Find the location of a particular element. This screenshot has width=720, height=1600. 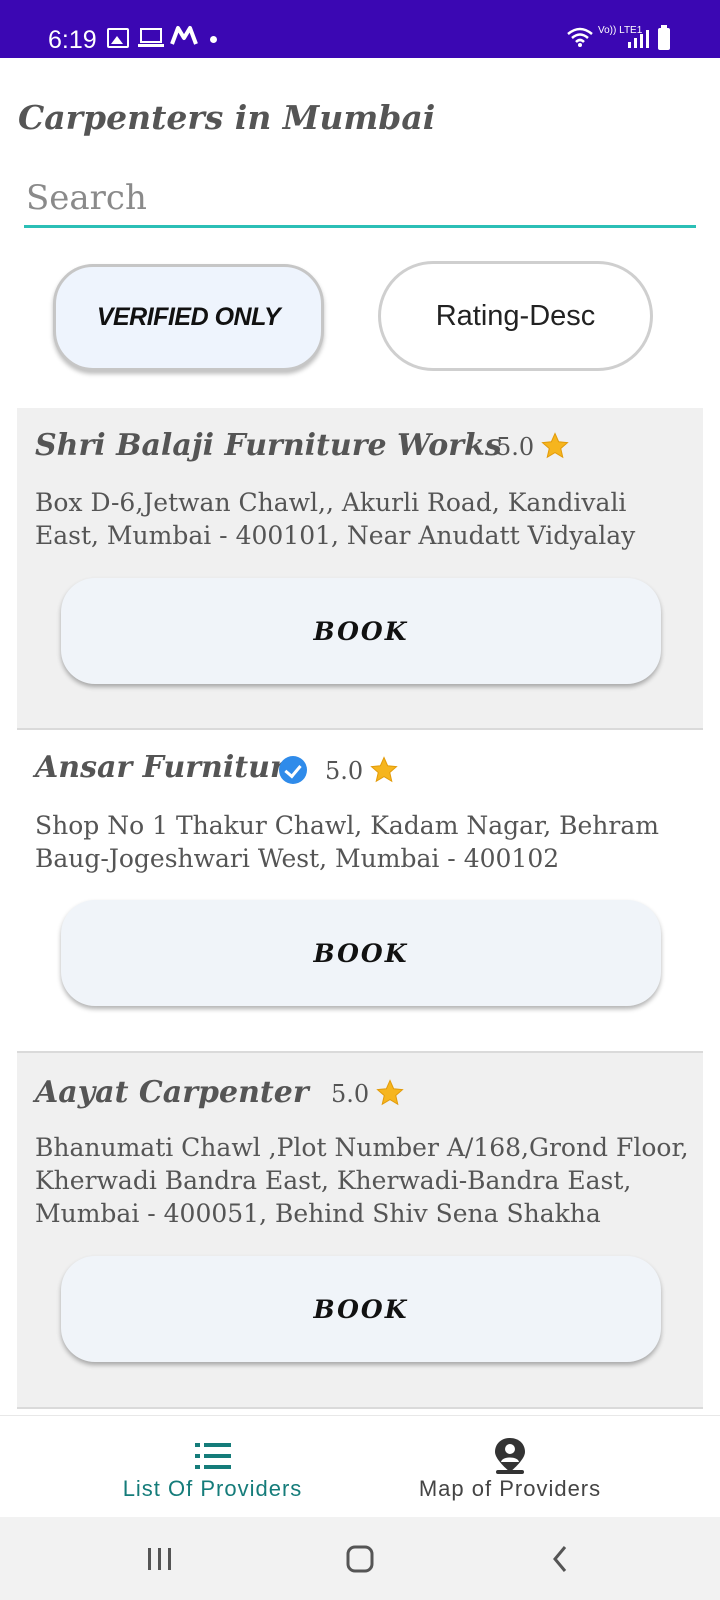

m-app-icon is located at coordinates (184, 39).